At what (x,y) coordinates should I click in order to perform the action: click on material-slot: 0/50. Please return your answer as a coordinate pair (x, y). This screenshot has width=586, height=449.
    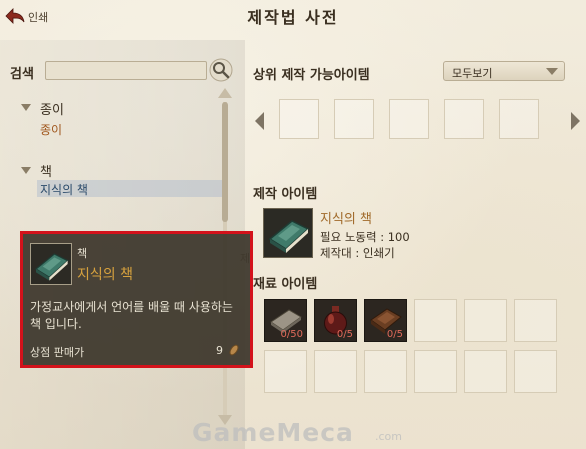
    Looking at the image, I should click on (285, 320).